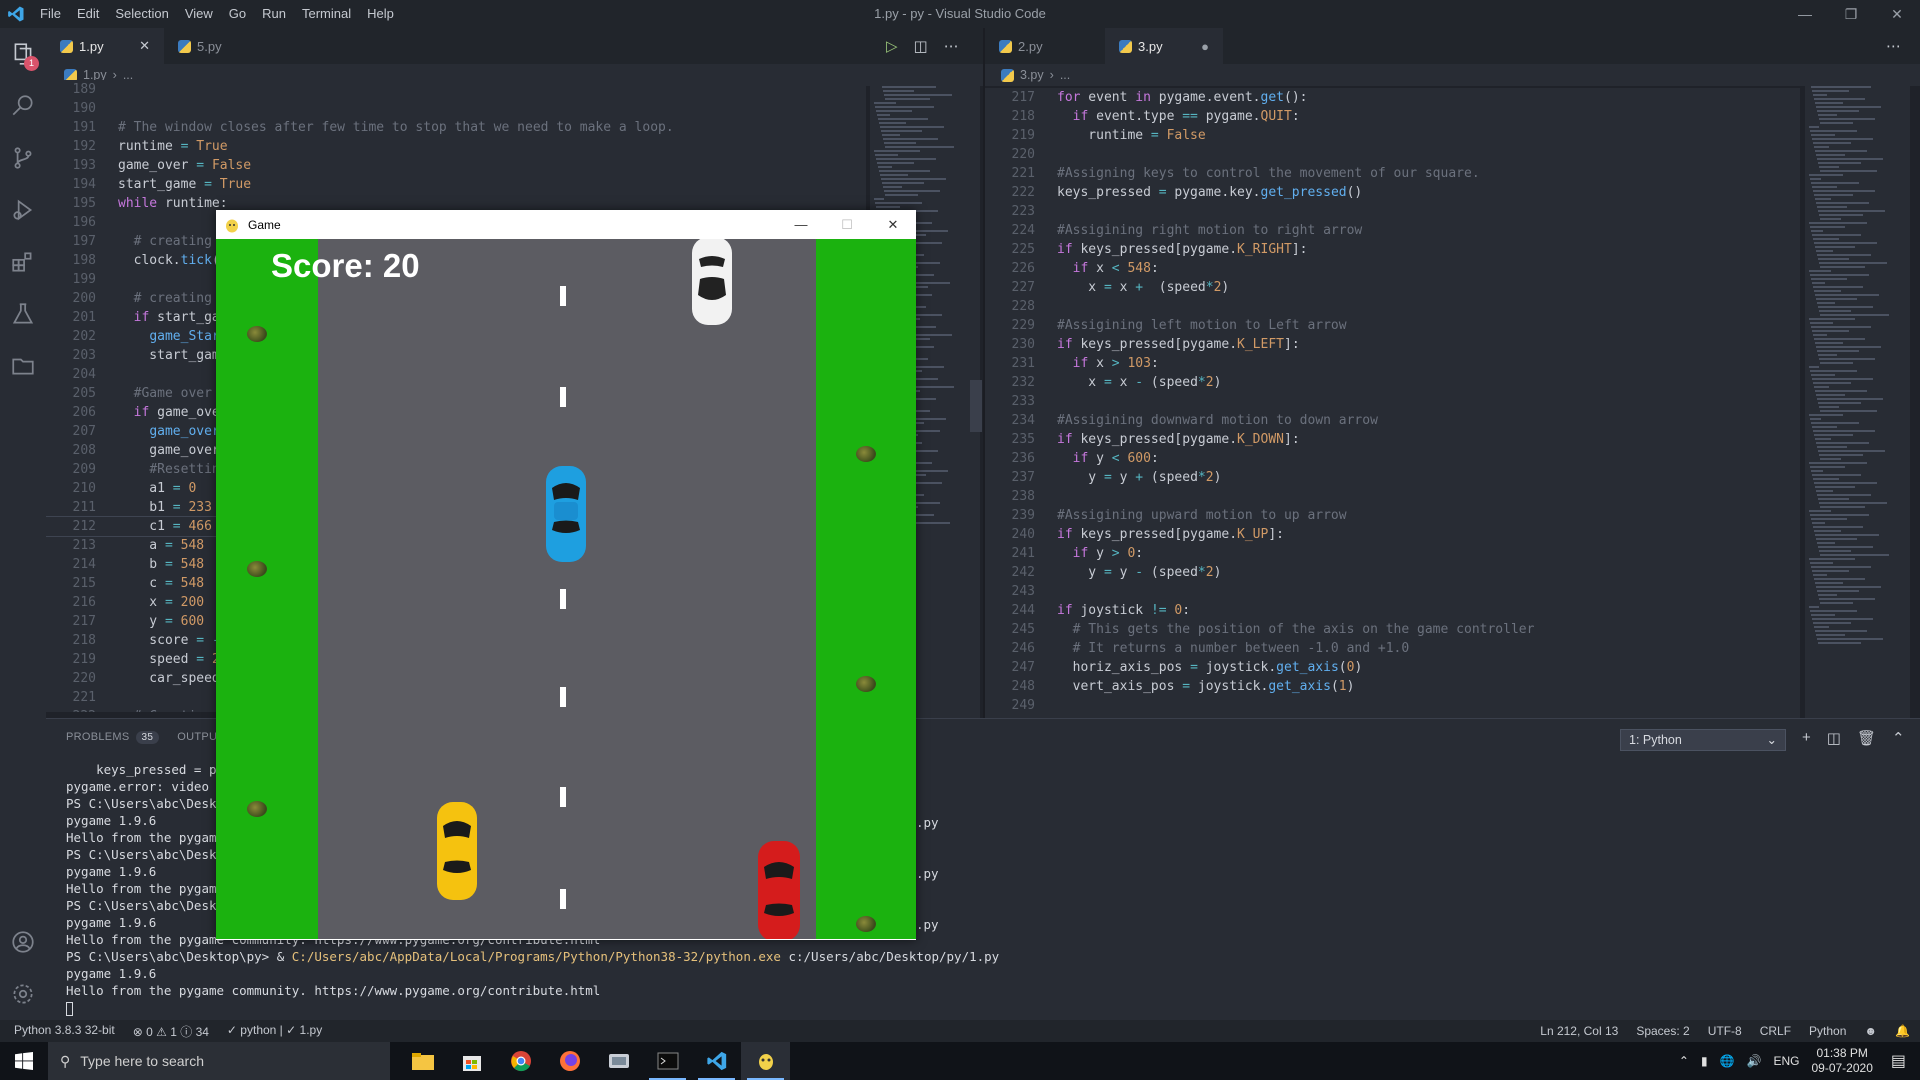 This screenshot has height=1080, width=1920. What do you see at coordinates (1703, 740) in the screenshot?
I see `terminal-select: 1: Python ⌄` at bounding box center [1703, 740].